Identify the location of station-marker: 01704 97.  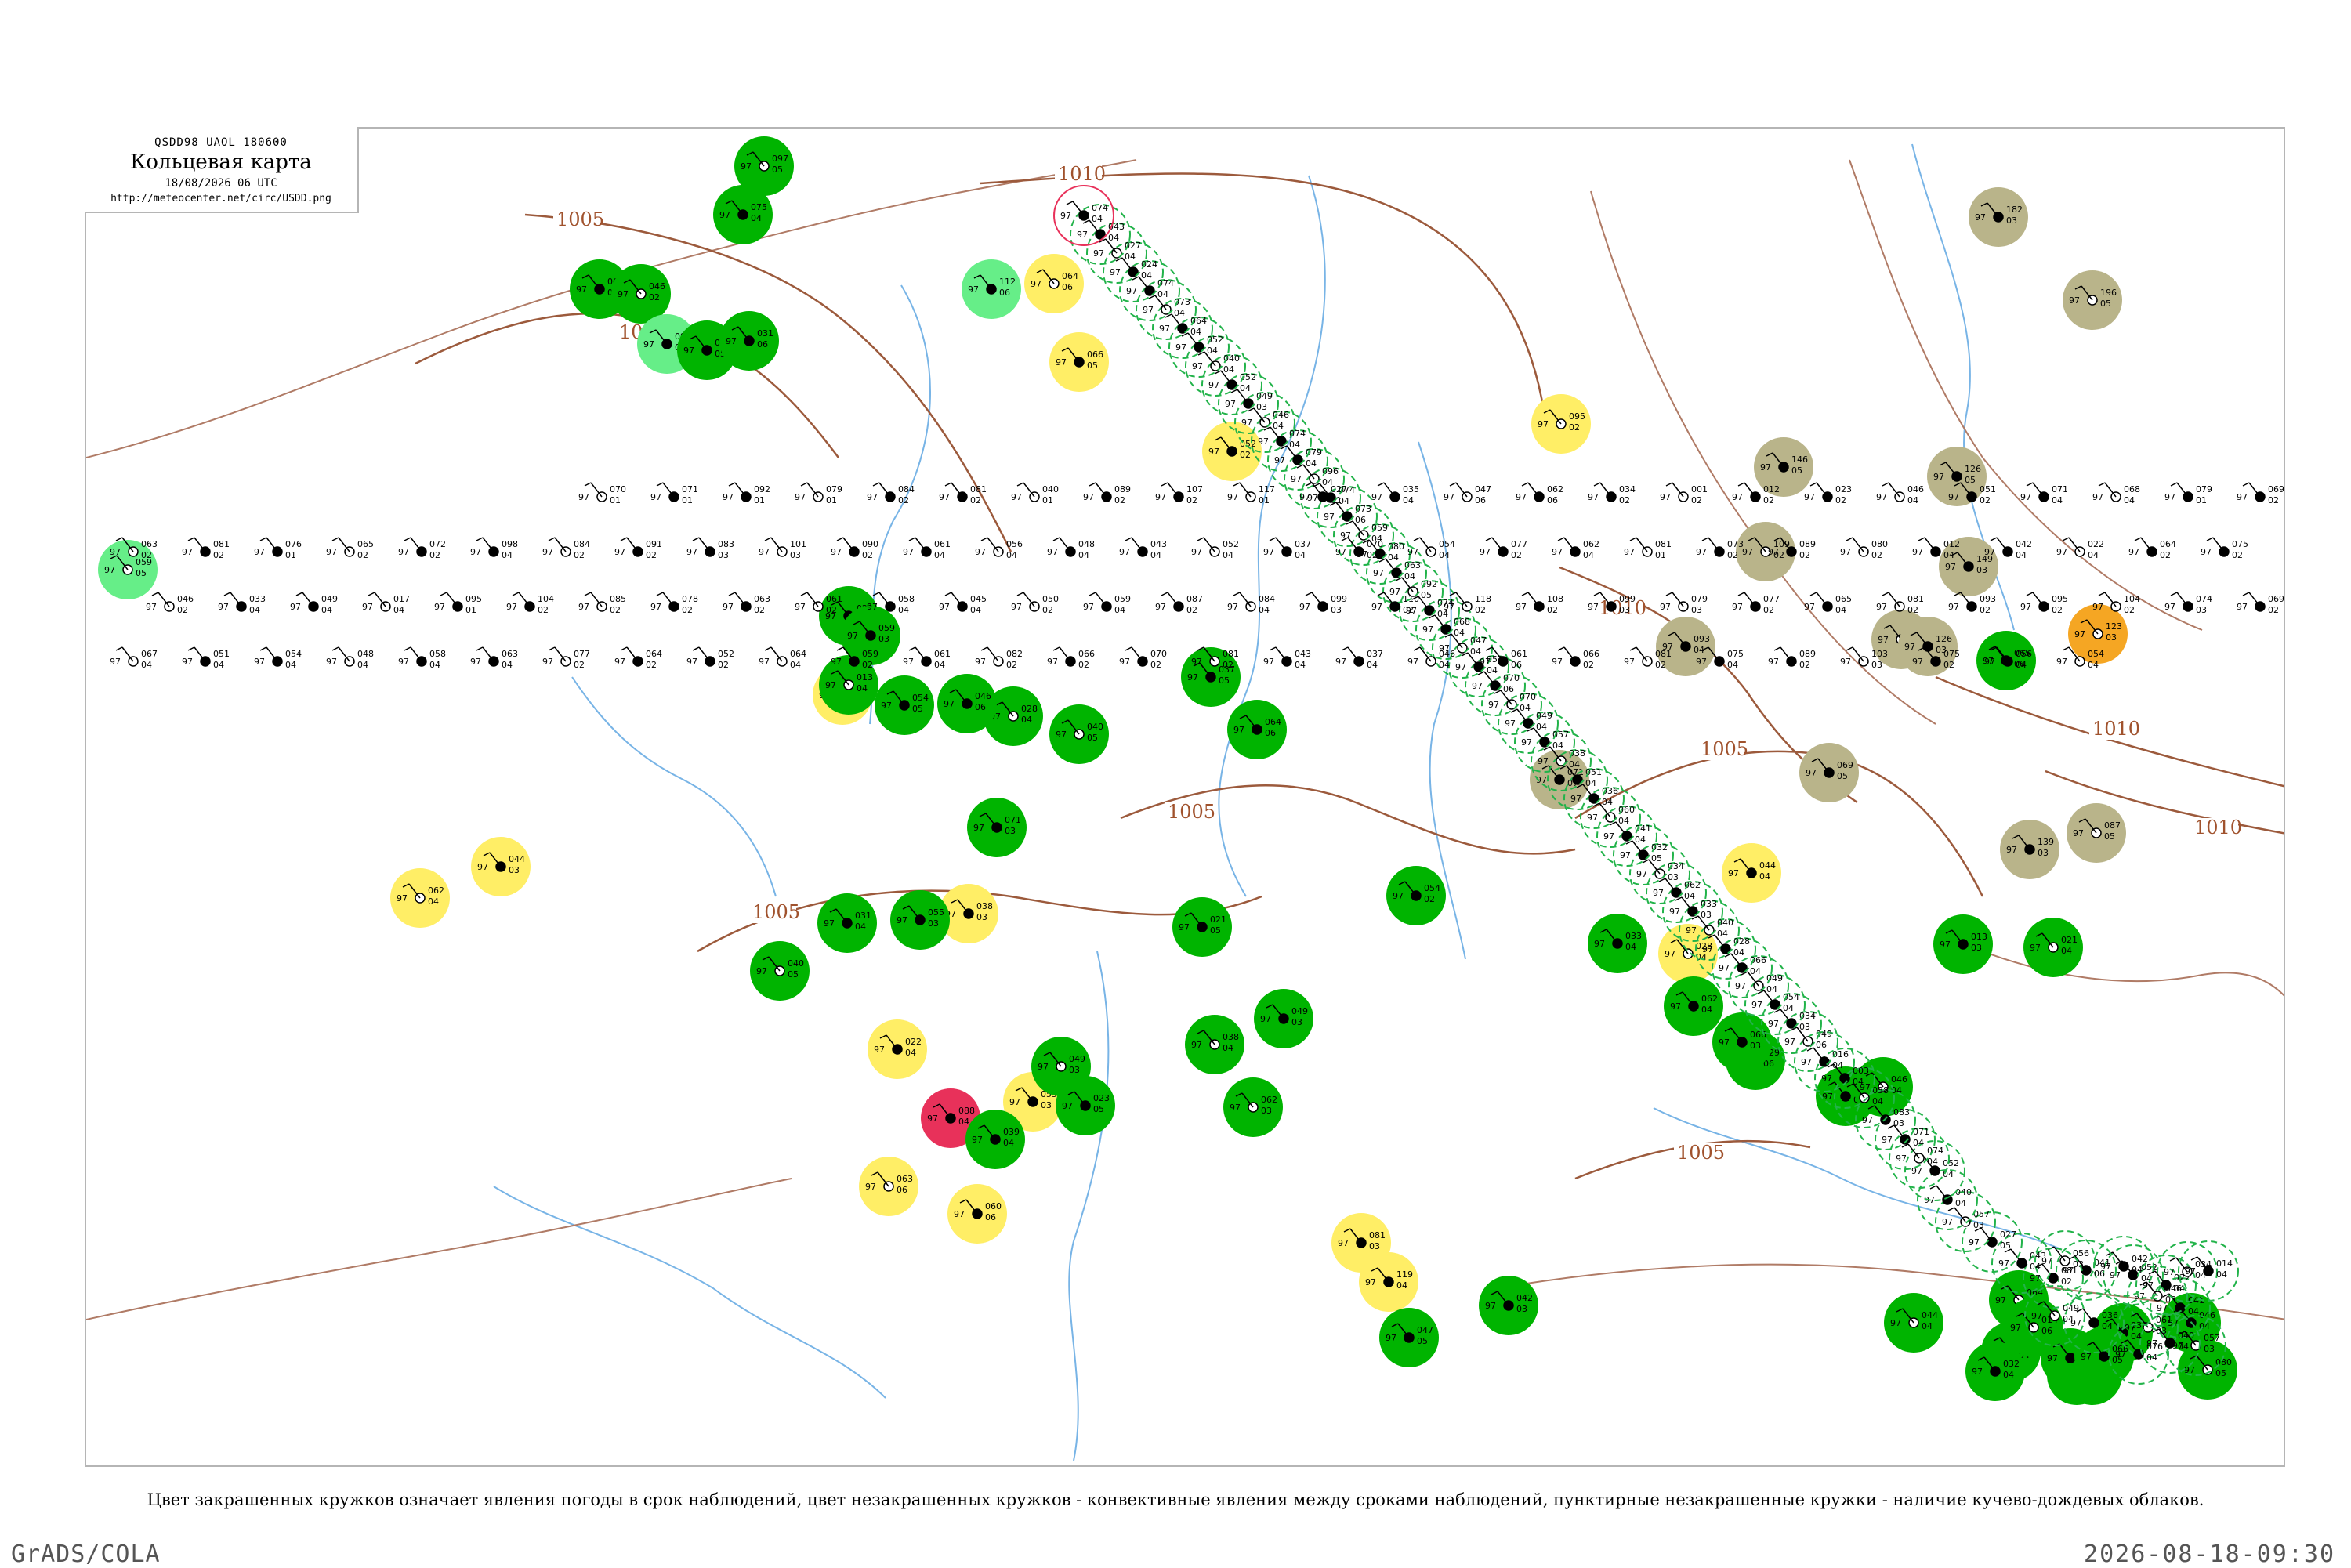
(386, 603).